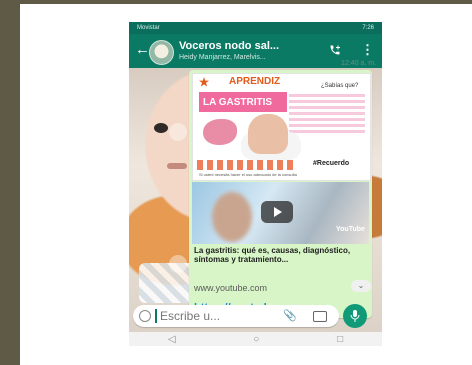 The image size is (472, 365). What do you see at coordinates (327, 114) in the screenshot?
I see `poster-info-text` at bounding box center [327, 114].